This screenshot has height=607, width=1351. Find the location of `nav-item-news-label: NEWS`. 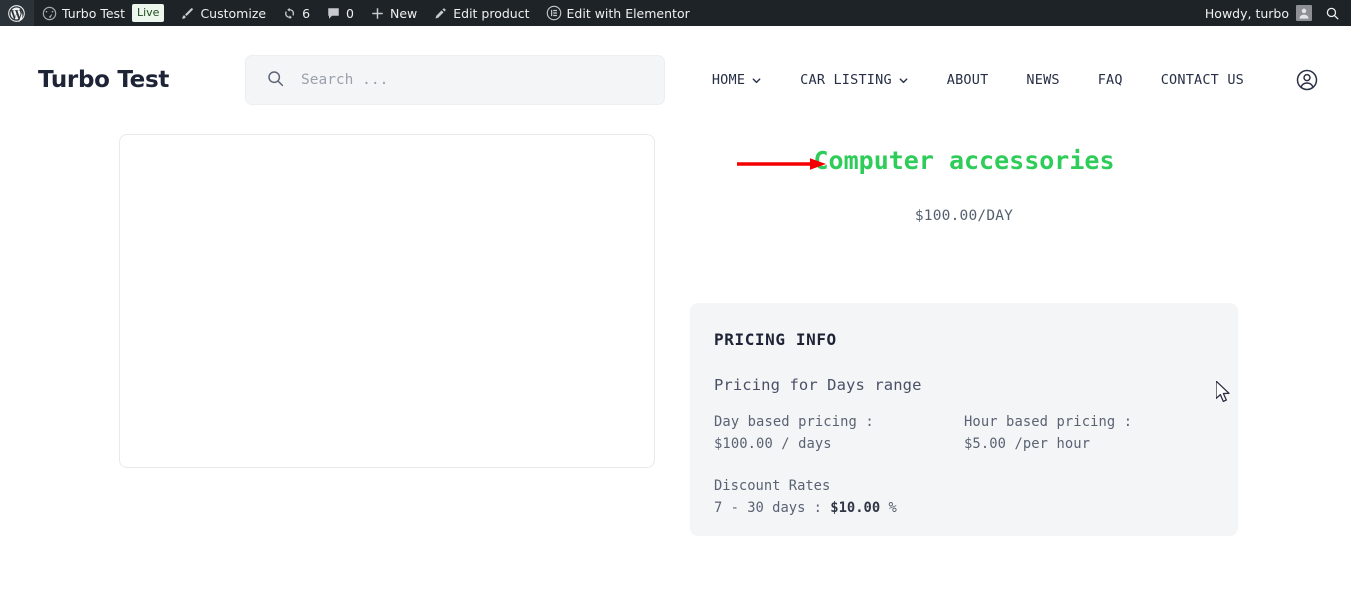

nav-item-news-label: NEWS is located at coordinates (1043, 80).